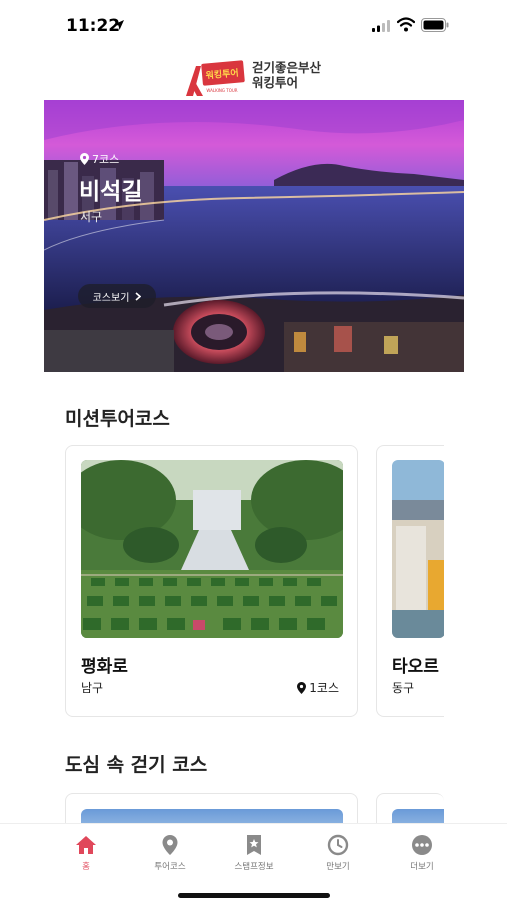 This screenshot has height=900, width=507. I want to click on app-header: 워킹투어 WALKING TOUR 걷기좋은부산 워킹투어, so click(253, 76).